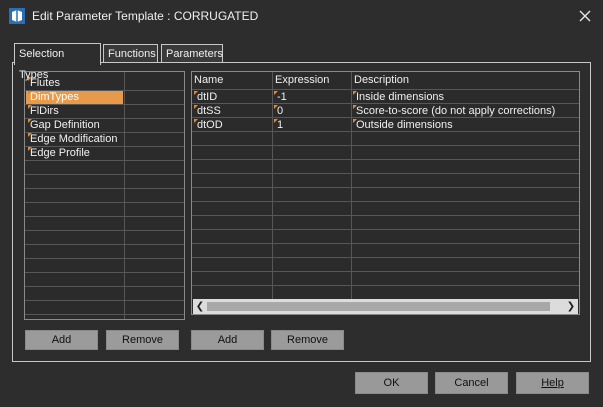  I want to click on help-button: Help, so click(552, 383).